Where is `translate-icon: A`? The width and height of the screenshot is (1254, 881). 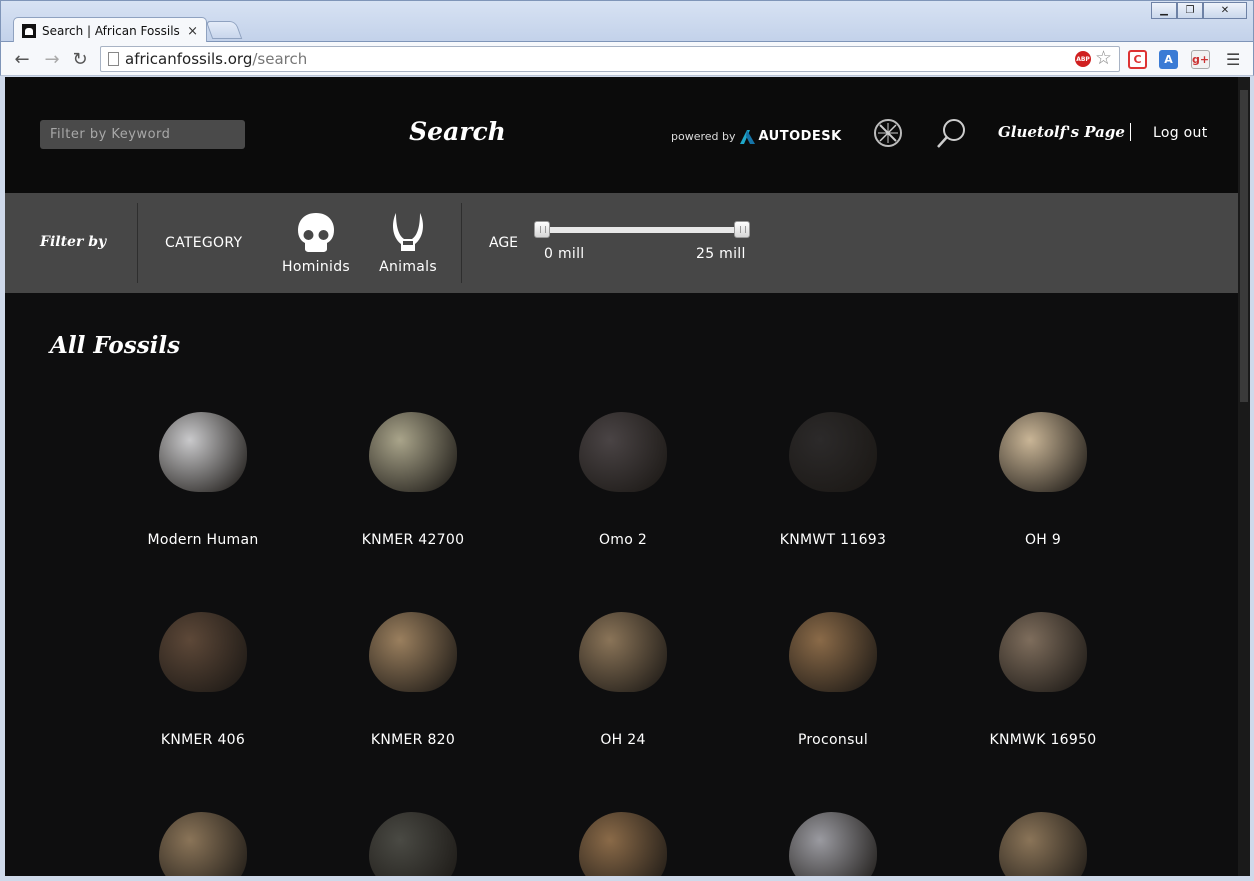
translate-icon: A is located at coordinates (1168, 59).